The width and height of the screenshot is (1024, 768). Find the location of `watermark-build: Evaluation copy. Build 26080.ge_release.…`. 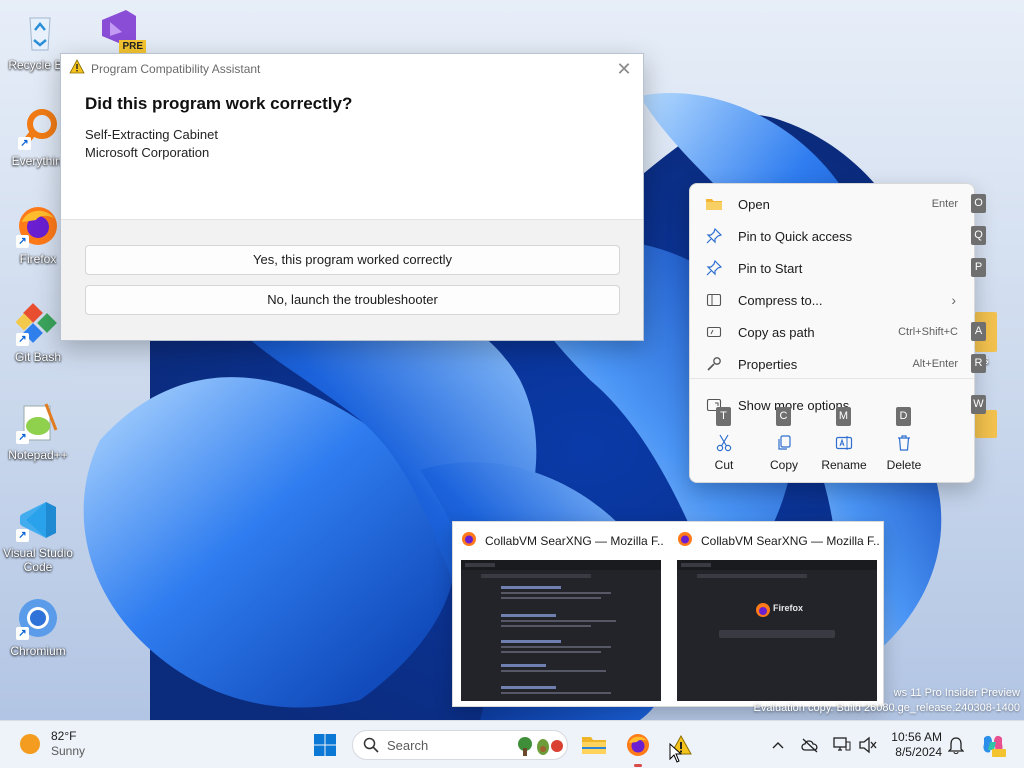

watermark-build: Evaluation copy. Build 26080.ge_release.… is located at coordinates (886, 708).